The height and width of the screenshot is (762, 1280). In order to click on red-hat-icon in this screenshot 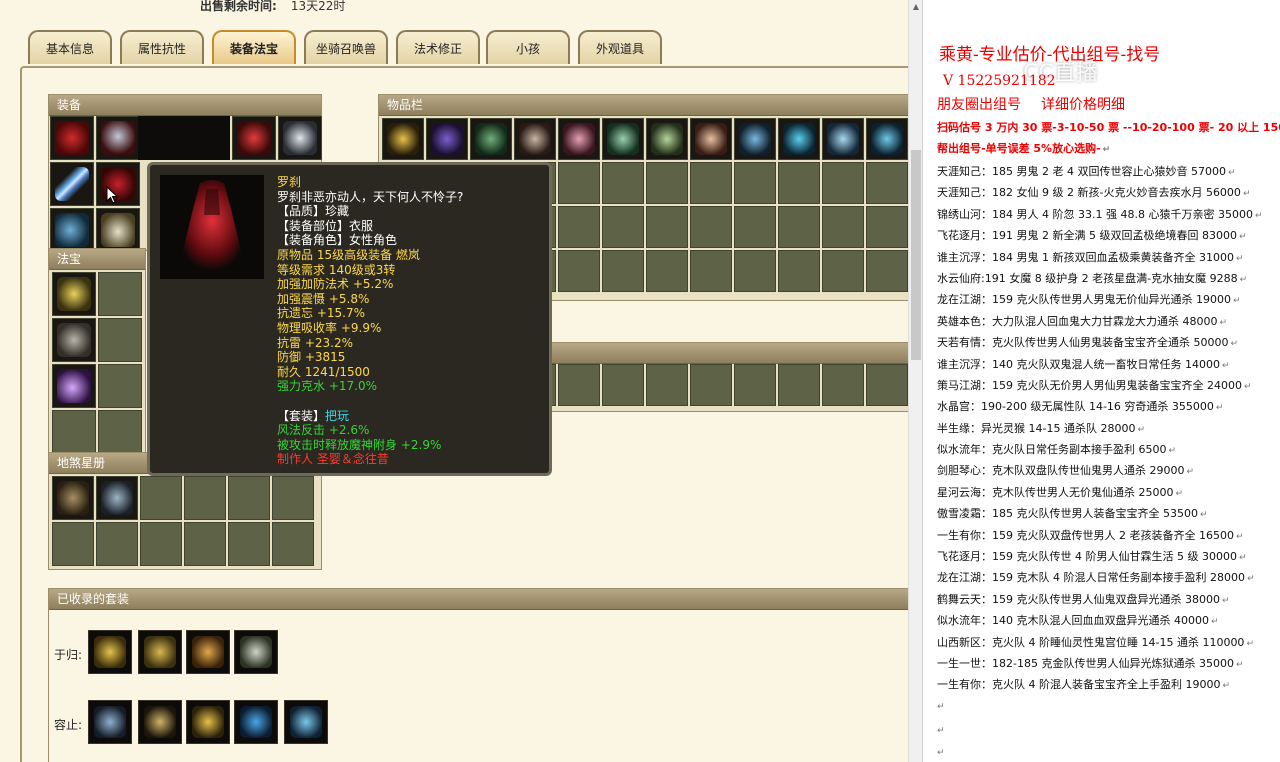, I will do `click(72, 138)`.